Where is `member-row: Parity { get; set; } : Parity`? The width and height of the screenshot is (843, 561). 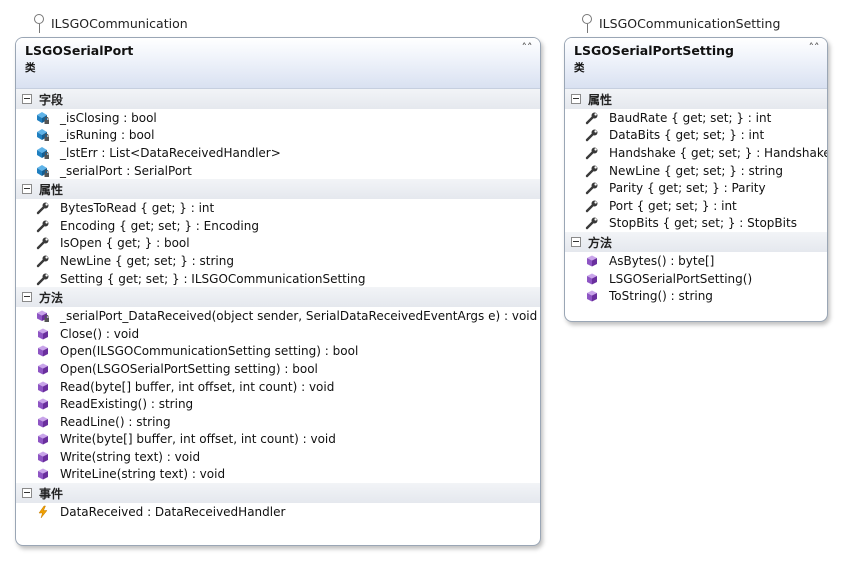 member-row: Parity { get; set; } : Parity is located at coordinates (696, 188).